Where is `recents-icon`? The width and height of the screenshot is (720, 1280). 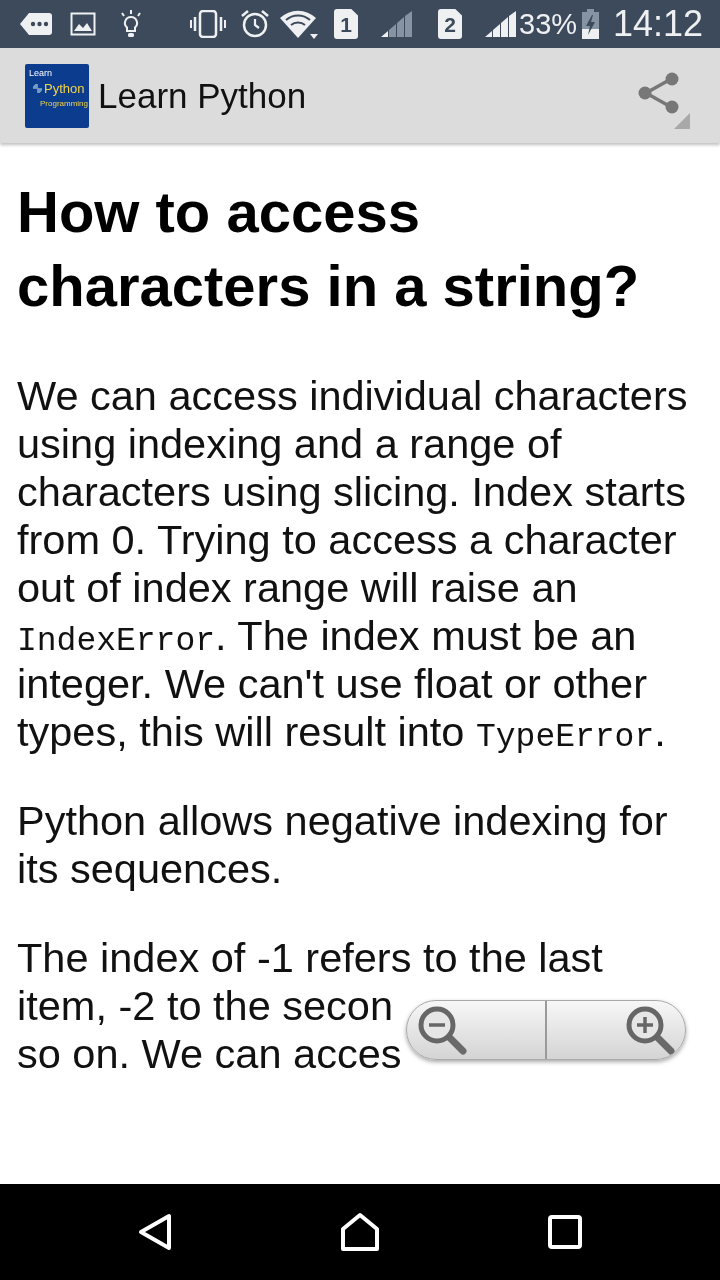 recents-icon is located at coordinates (565, 1232).